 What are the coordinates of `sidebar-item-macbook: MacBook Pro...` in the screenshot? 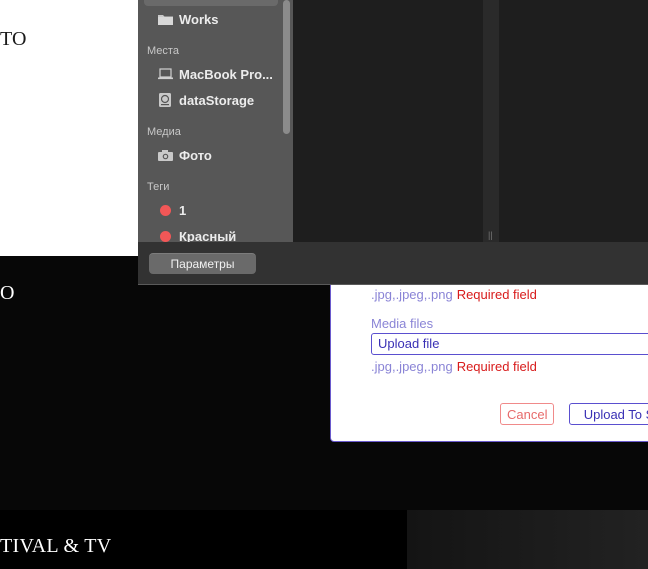 It's located at (214, 74).